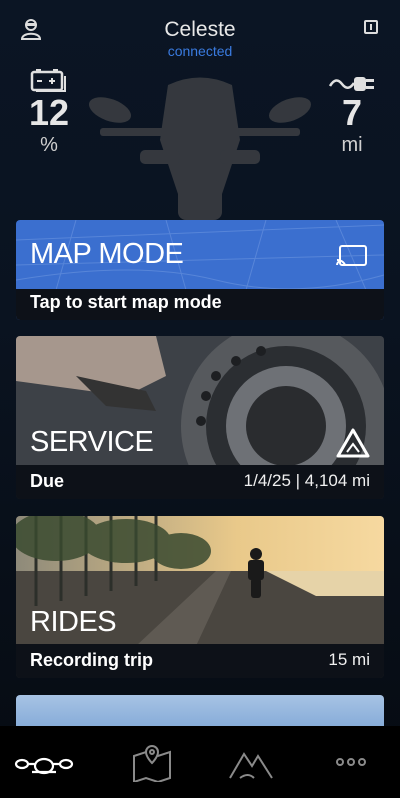 This screenshot has width=400, height=798. What do you see at coordinates (349, 659) in the screenshot?
I see `rides-distance: 15 mi` at bounding box center [349, 659].